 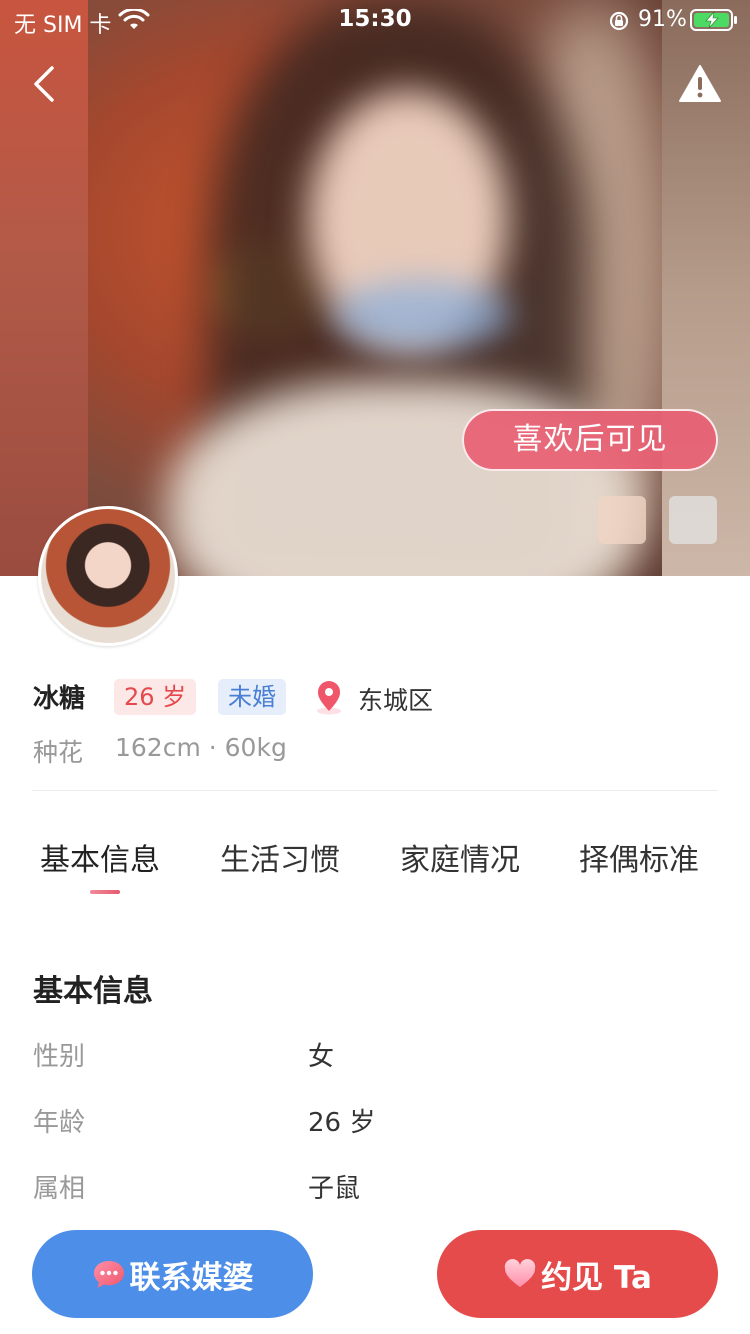 What do you see at coordinates (201, 747) in the screenshot?
I see `height-weight: 162cm · 60kg` at bounding box center [201, 747].